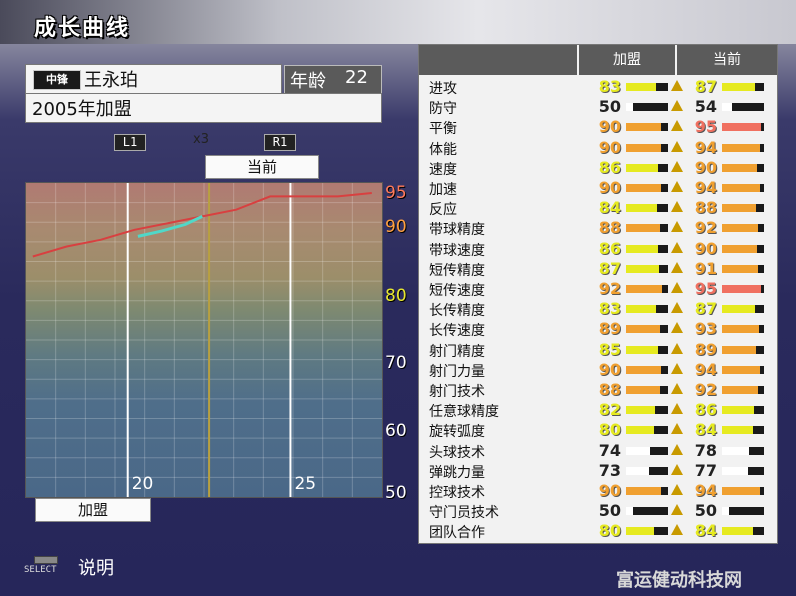 The width and height of the screenshot is (796, 596). I want to click on joined-value: 88, so click(609, 389).